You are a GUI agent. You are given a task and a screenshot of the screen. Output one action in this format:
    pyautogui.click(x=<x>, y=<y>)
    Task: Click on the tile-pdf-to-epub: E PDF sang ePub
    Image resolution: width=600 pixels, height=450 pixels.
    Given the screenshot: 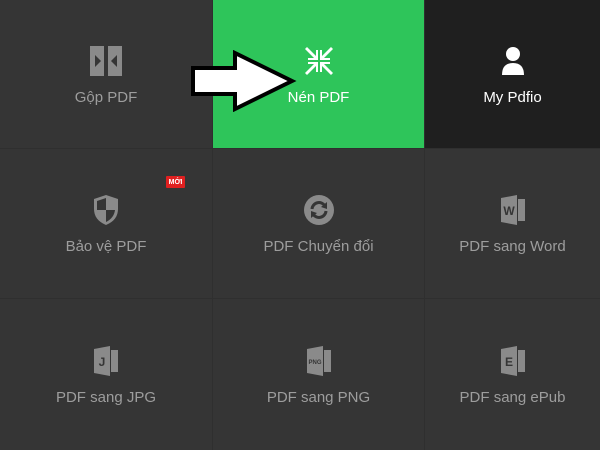 What is the action you would take?
    pyautogui.click(x=512, y=374)
    